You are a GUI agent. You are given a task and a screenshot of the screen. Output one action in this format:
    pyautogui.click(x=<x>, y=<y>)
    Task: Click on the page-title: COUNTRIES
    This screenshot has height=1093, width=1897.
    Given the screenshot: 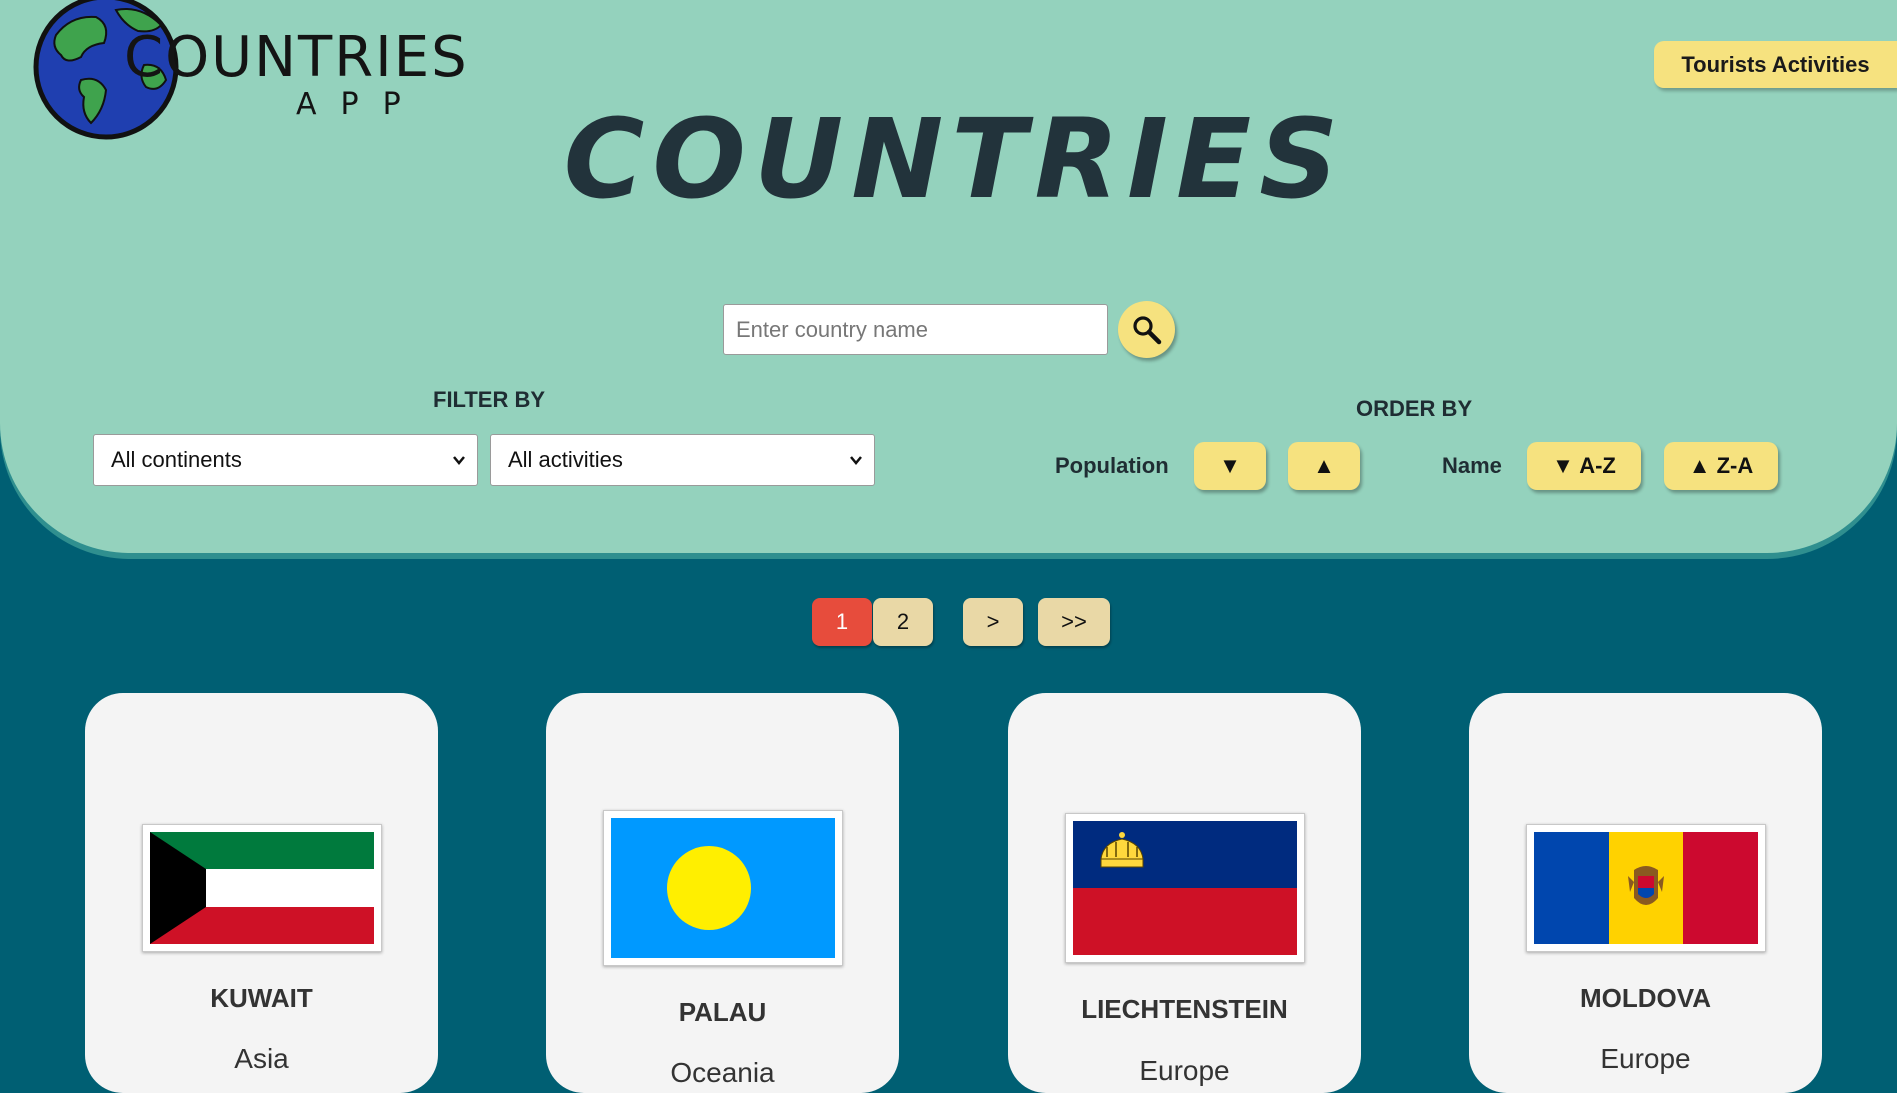 What is the action you would take?
    pyautogui.click(x=955, y=159)
    